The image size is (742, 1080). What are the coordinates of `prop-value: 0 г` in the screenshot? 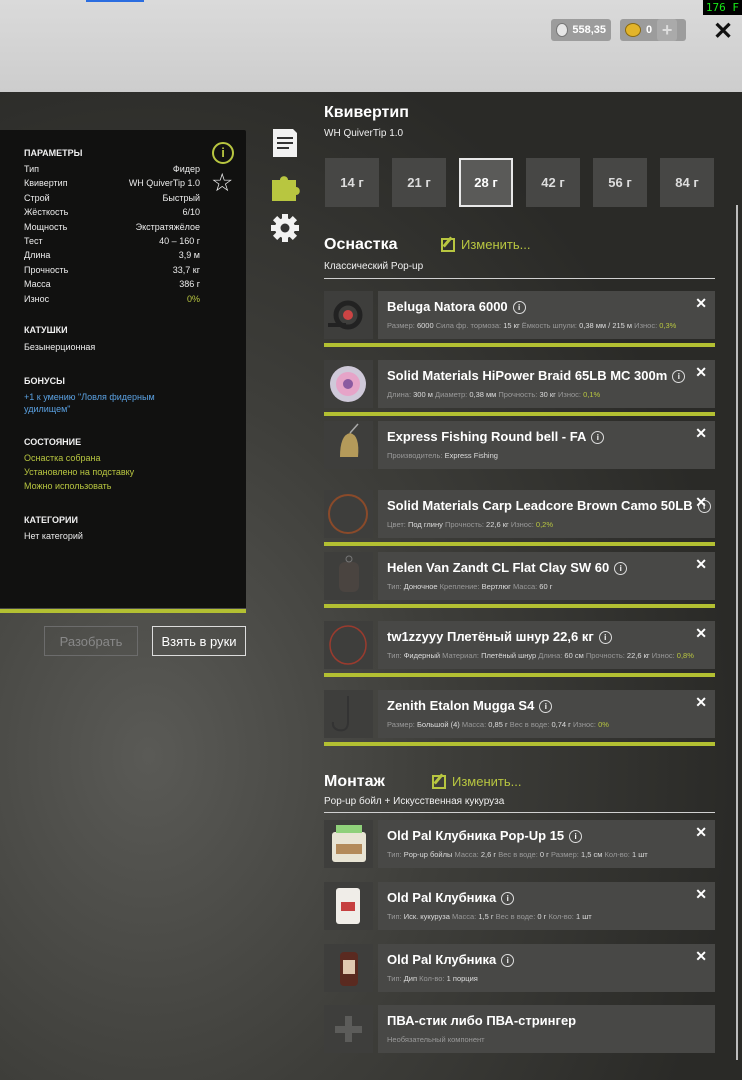 It's located at (542, 916).